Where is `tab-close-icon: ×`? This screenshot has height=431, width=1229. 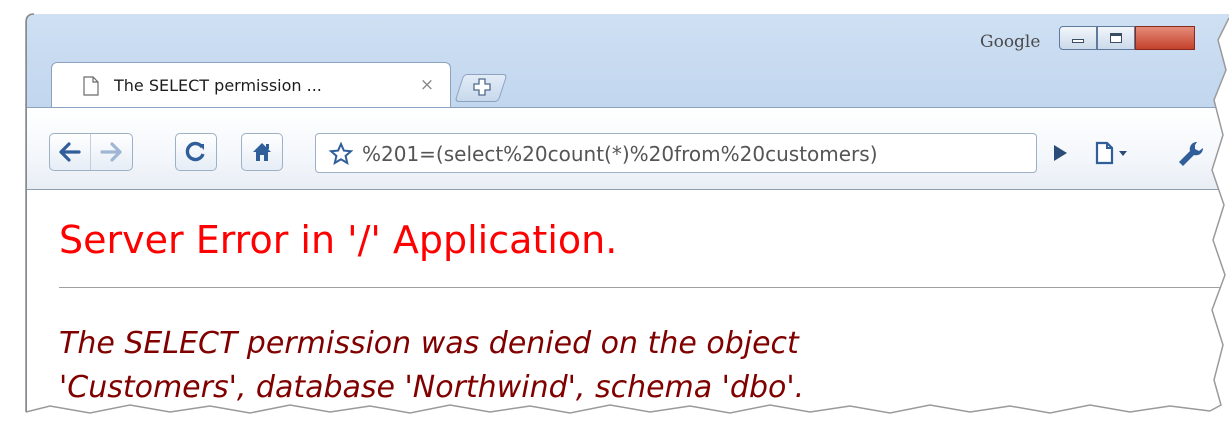 tab-close-icon: × is located at coordinates (427, 85).